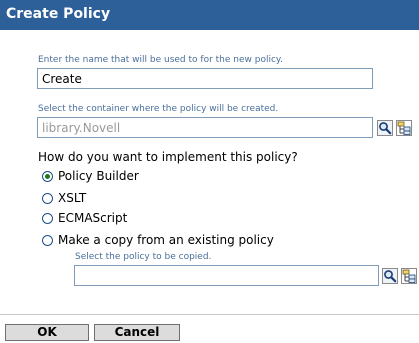 The width and height of the screenshot is (419, 343). What do you see at coordinates (143, 257) in the screenshot?
I see `copy-policy-caption: Select the policy to be copied.` at bounding box center [143, 257].